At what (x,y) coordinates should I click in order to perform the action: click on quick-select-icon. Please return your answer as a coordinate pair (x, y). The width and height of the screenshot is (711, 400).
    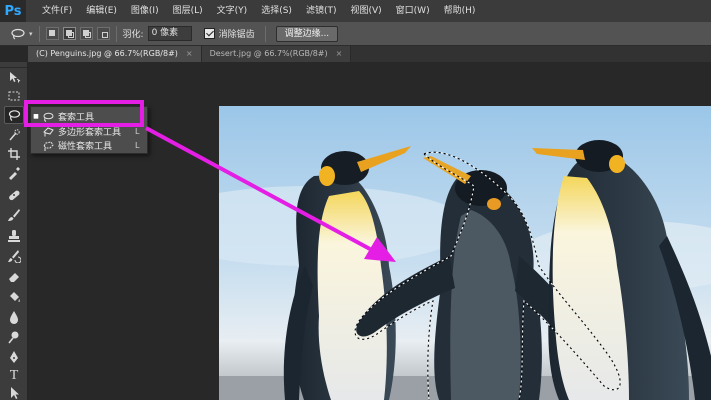
    Looking at the image, I should click on (14, 135).